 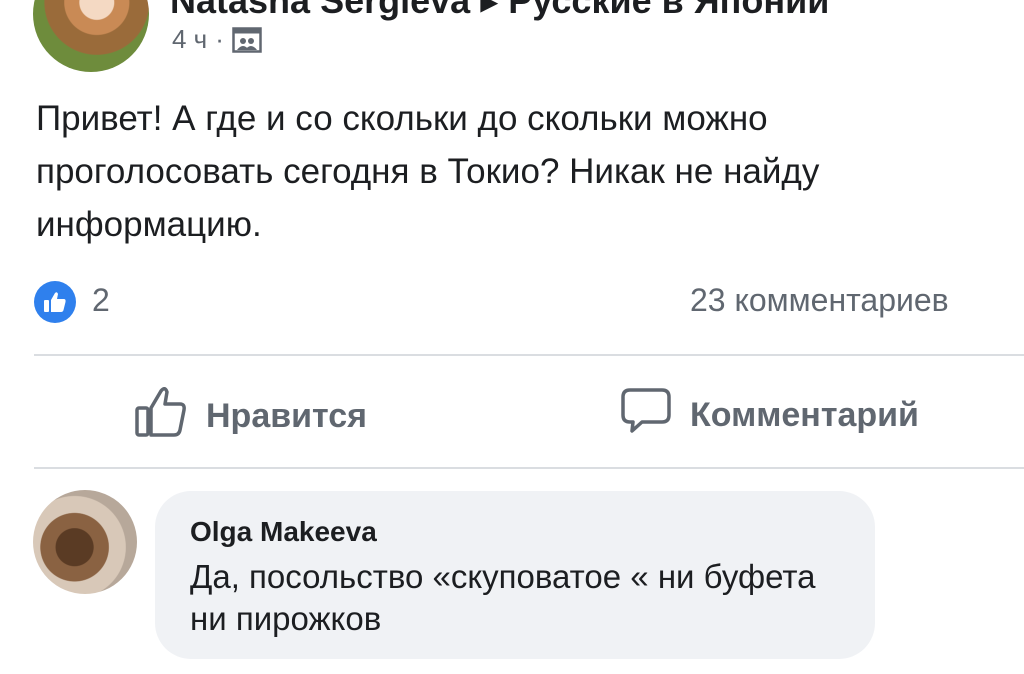 What do you see at coordinates (91, 36) in the screenshot?
I see `author-avatar` at bounding box center [91, 36].